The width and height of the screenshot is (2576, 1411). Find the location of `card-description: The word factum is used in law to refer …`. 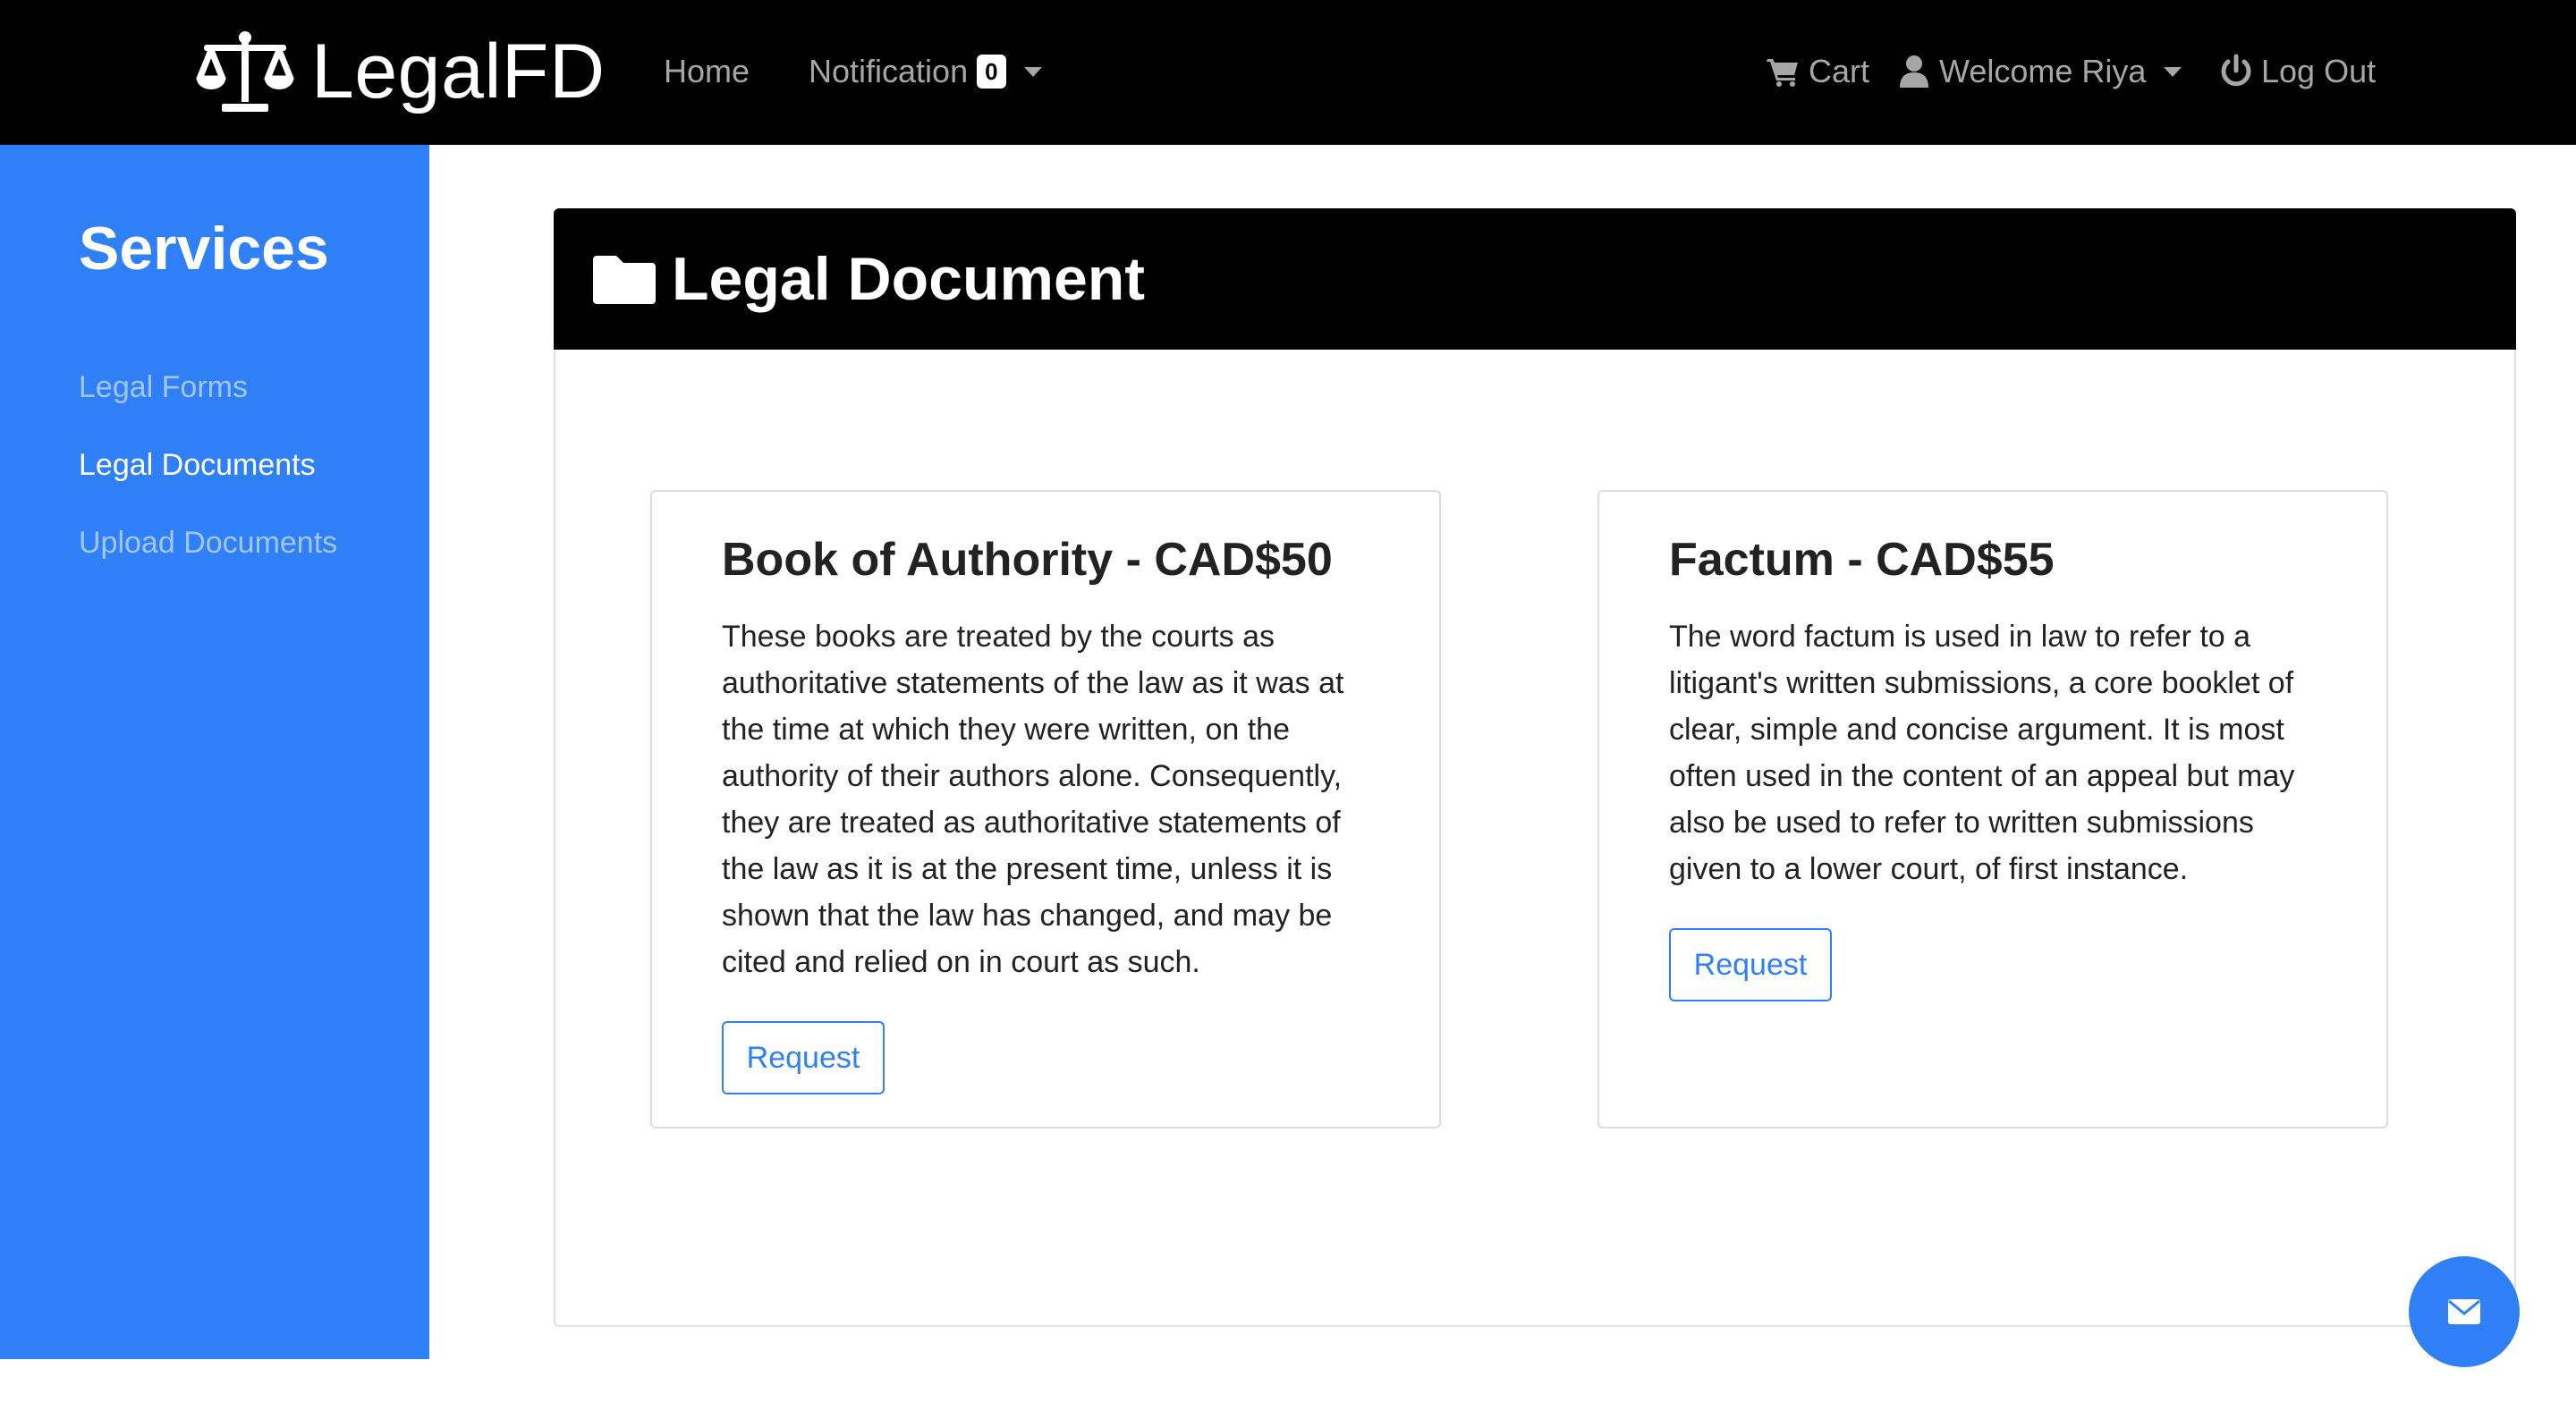

card-description: The word factum is used in law to refer … is located at coordinates (1982, 753).